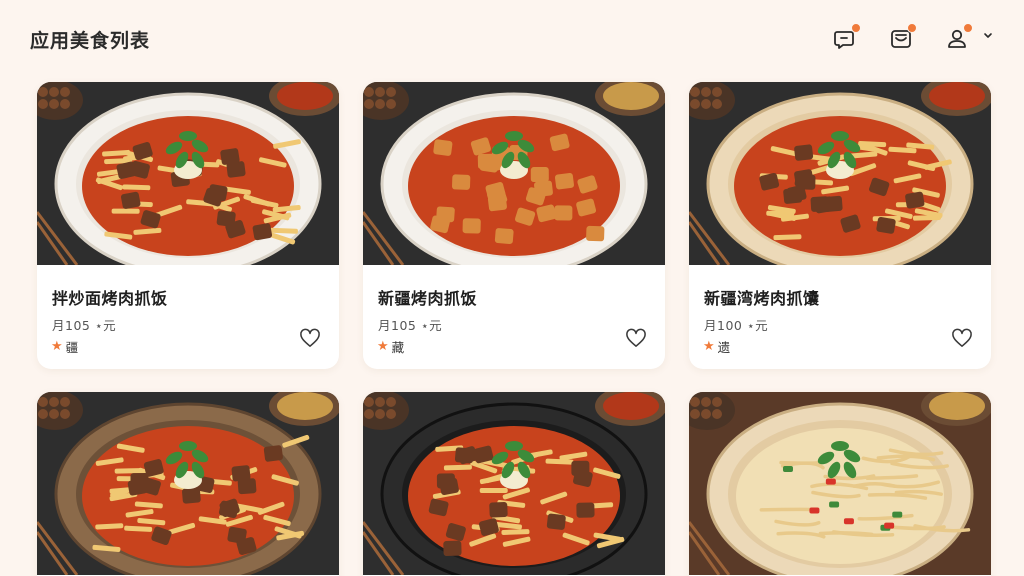 The height and width of the screenshot is (576, 1024). I want to click on message-button, so click(846, 37).